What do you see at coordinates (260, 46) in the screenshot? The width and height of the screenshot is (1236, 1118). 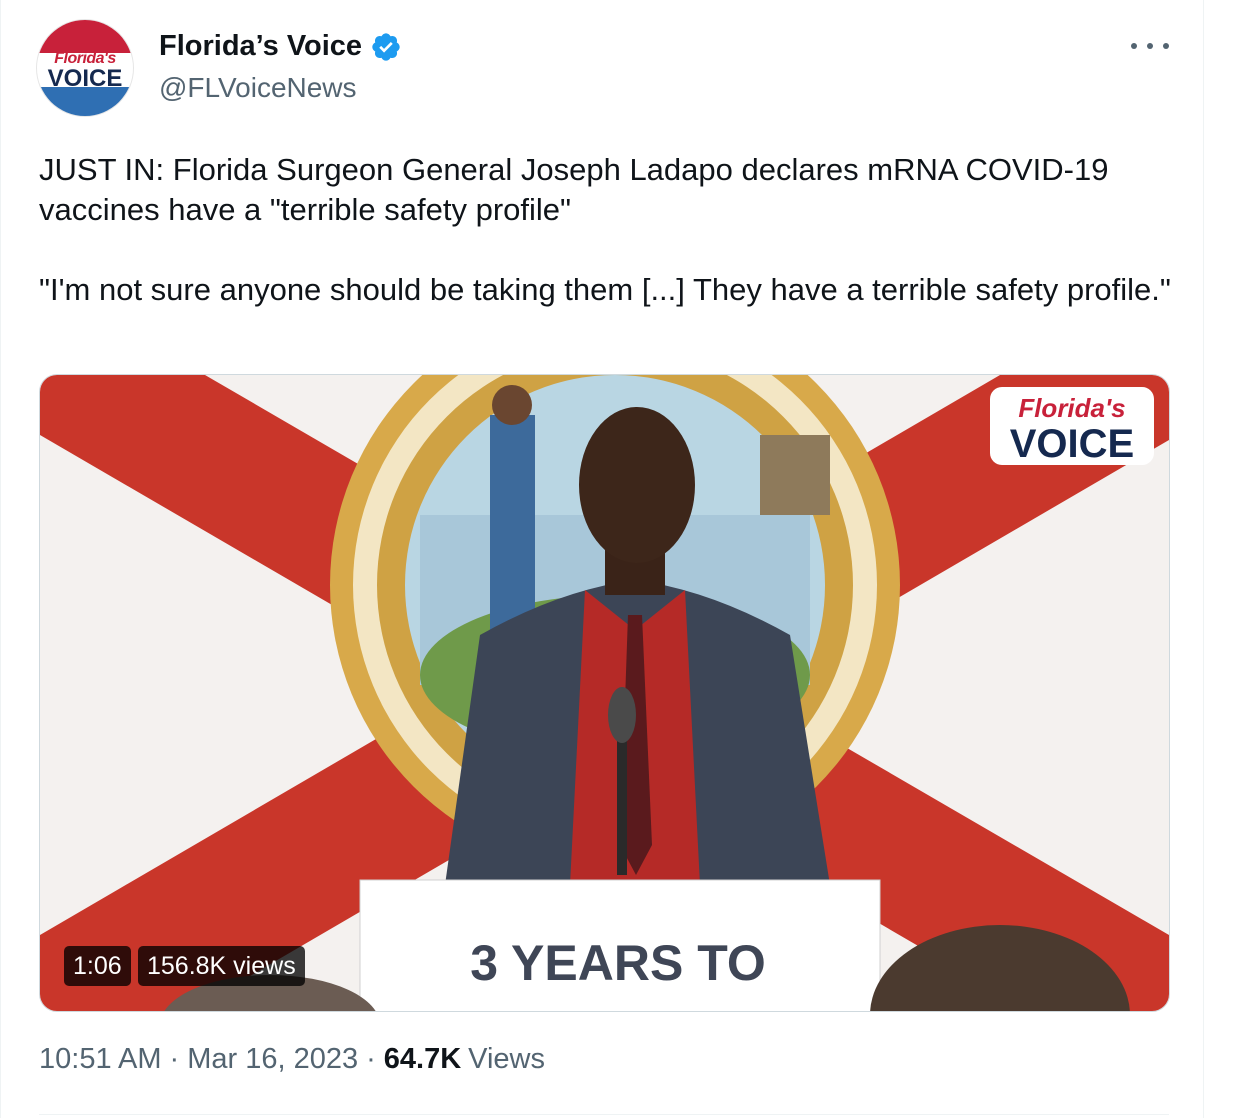 I see `author-name: Florida’s Voice` at bounding box center [260, 46].